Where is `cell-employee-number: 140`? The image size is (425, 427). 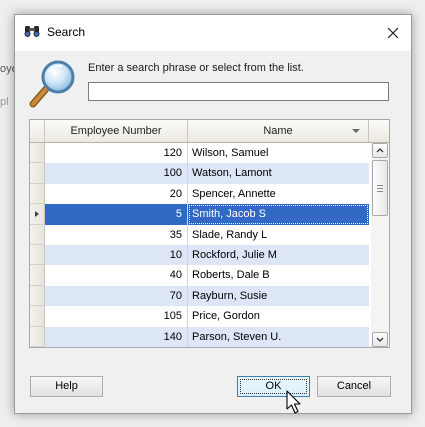
cell-employee-number: 140 is located at coordinates (116, 336).